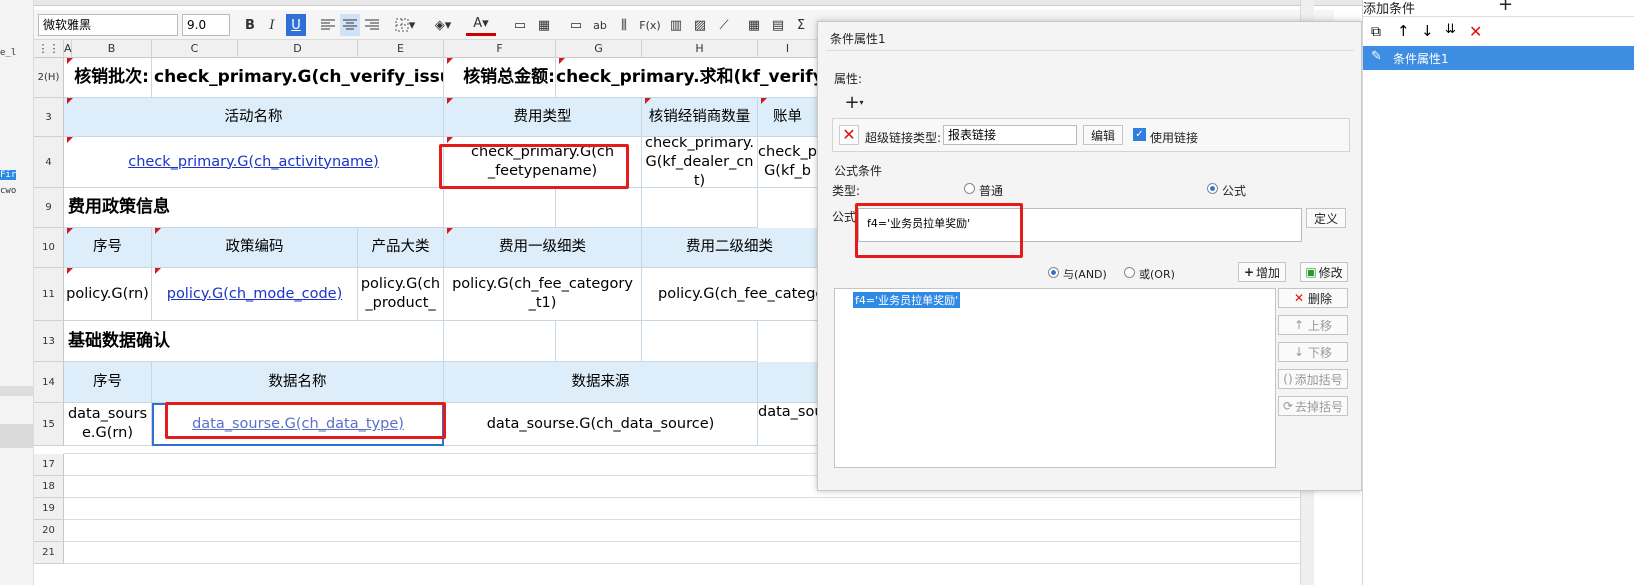  Describe the element at coordinates (108, 25) in the screenshot. I see `font-family-select: 微软雅黑` at that location.